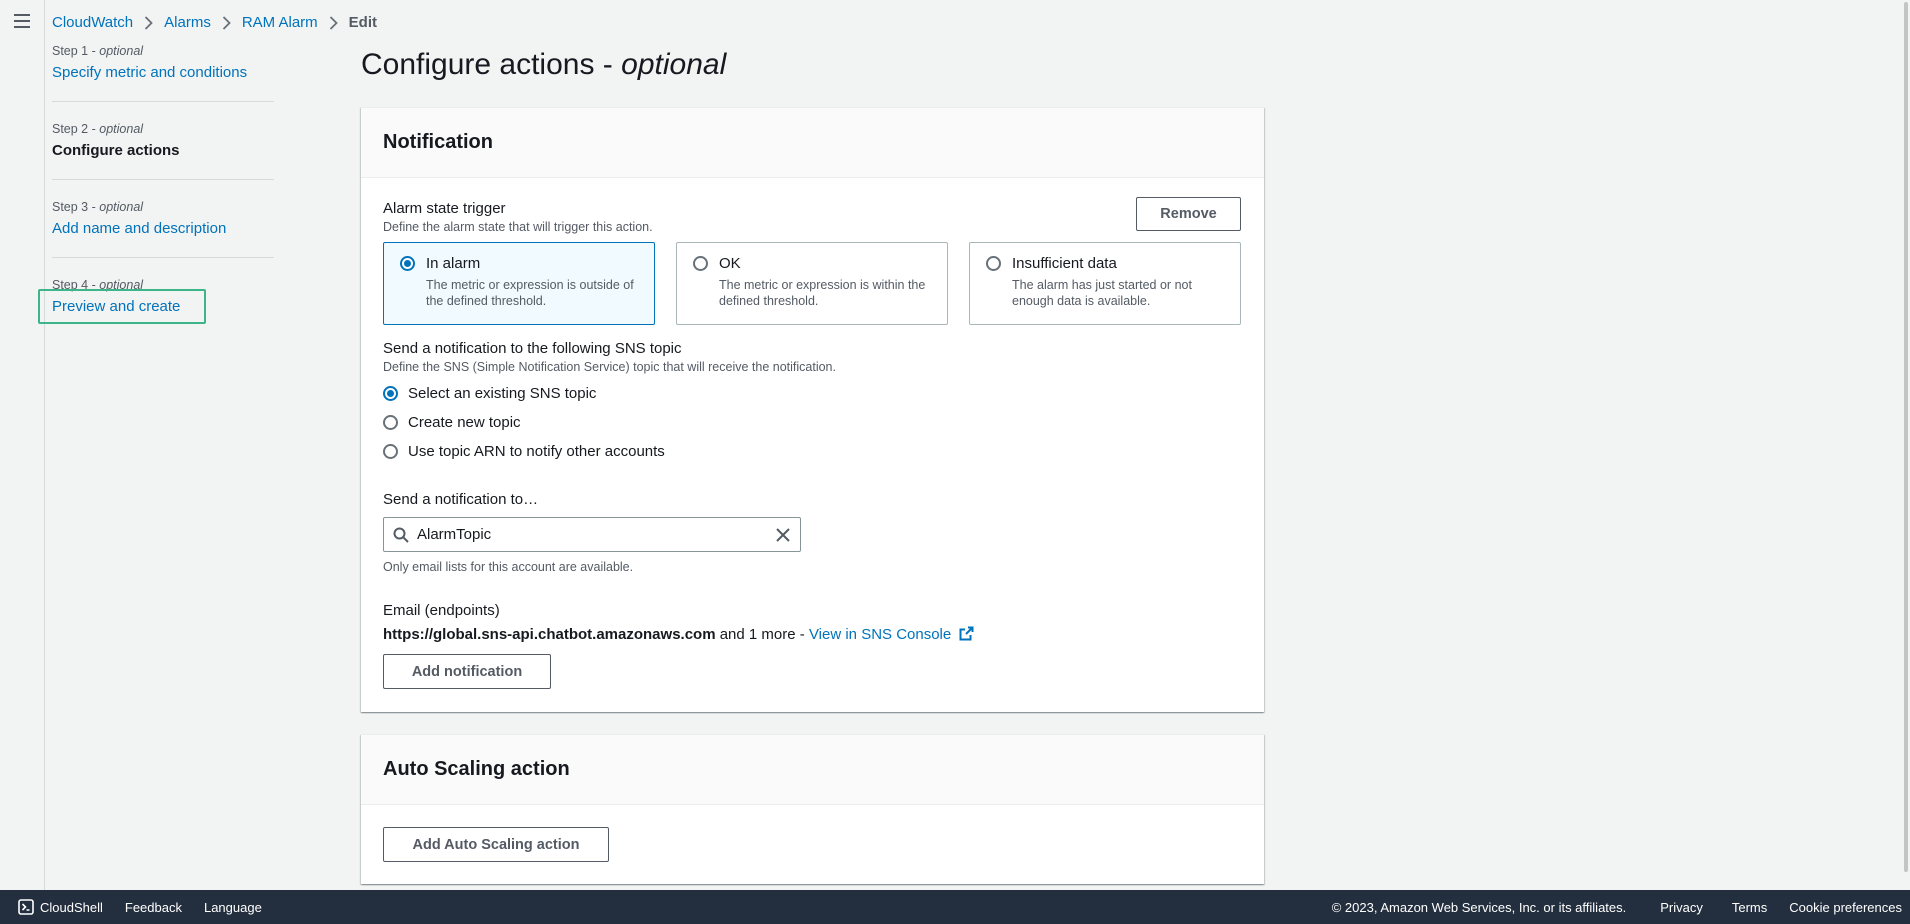 Image resolution: width=1910 pixels, height=924 pixels. Describe the element at coordinates (98, 285) in the screenshot. I see `step-number: Step 4 - optional` at that location.